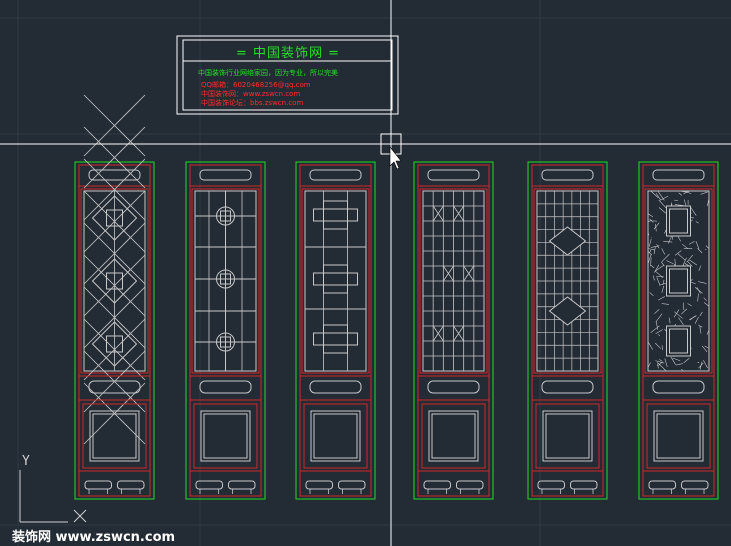 Image resolution: width=731 pixels, height=546 pixels. I want to click on watermark-text: 装饰网 www.zswcn.com, so click(94, 537).